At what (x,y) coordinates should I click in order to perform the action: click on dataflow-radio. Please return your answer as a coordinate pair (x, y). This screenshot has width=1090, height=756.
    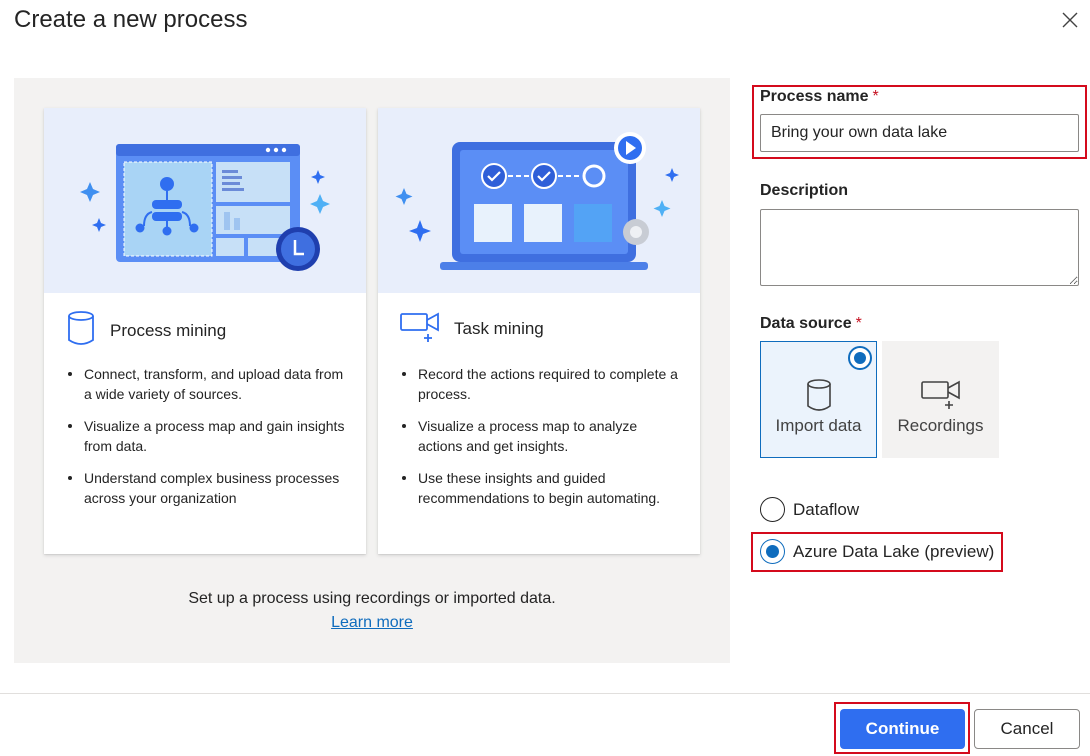
    Looking at the image, I should click on (772, 509).